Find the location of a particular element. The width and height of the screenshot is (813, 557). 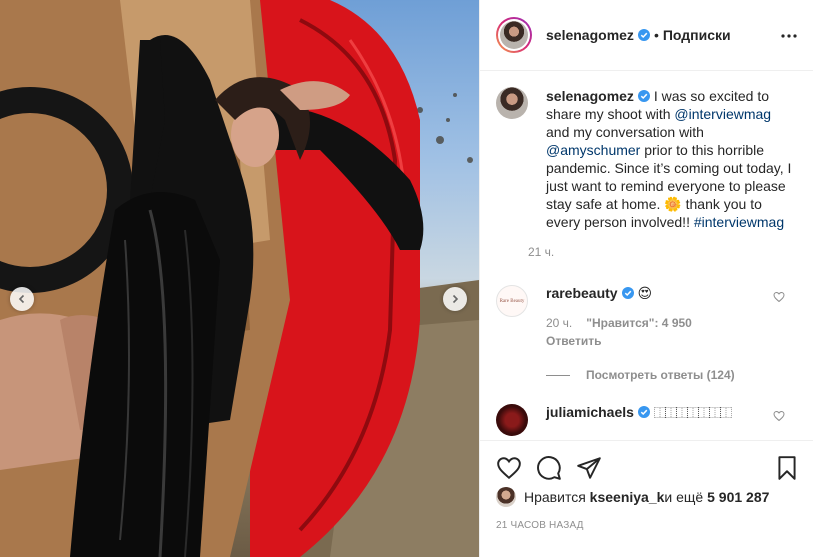

carousel-prev-button is located at coordinates (22, 299).